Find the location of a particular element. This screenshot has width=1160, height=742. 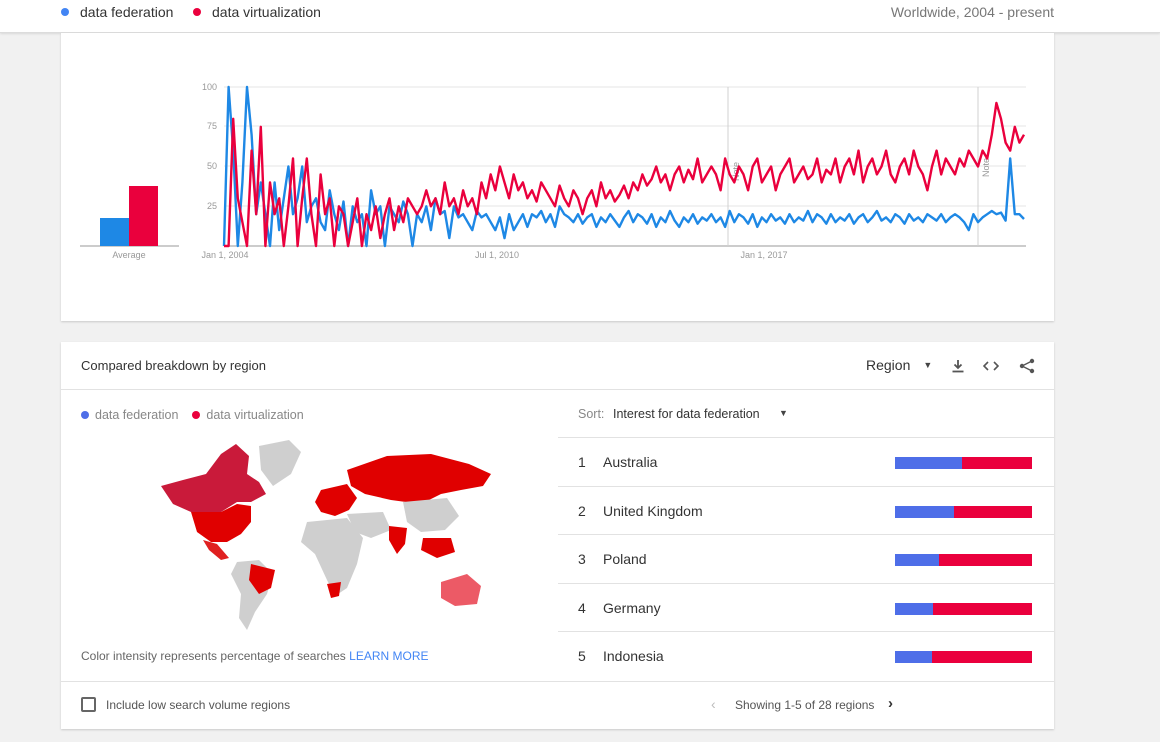

list-item: 5 Indonesia is located at coordinates (806, 656).